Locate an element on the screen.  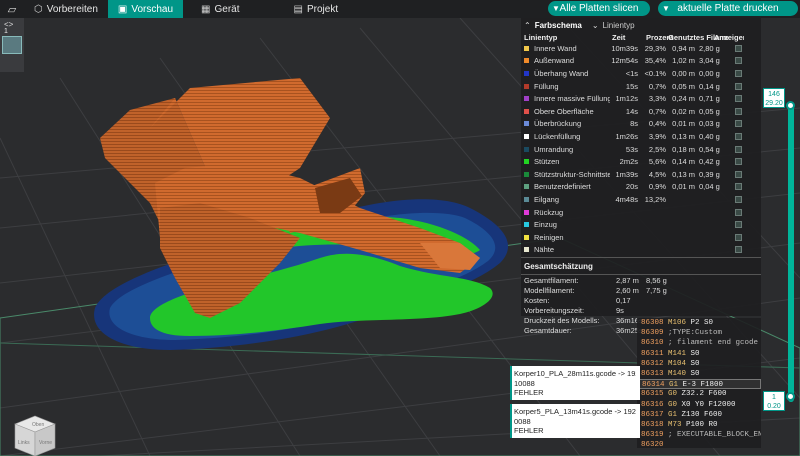
legend-time: 1m12s is located at coordinates (626, 99).